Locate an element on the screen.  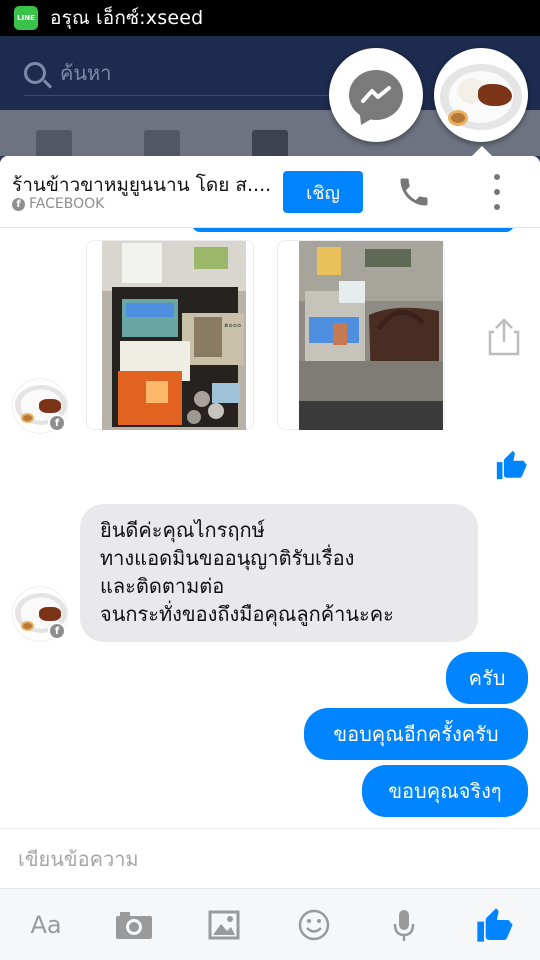
messenger-chat-head is located at coordinates (376, 95).